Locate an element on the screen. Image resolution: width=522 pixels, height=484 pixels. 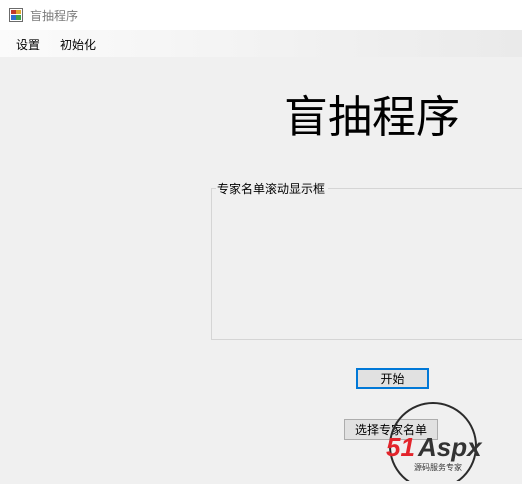
app-icon is located at coordinates (16, 15).